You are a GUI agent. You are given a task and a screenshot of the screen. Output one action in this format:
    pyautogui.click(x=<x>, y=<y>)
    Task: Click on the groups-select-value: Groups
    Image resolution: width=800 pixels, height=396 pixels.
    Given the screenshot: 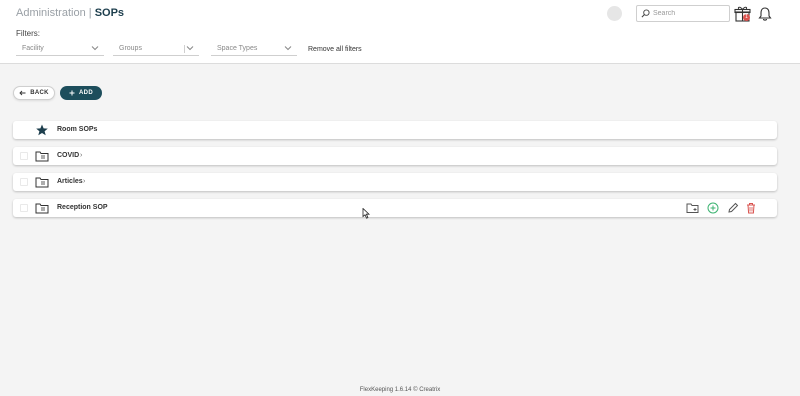 What is the action you would take?
    pyautogui.click(x=130, y=48)
    